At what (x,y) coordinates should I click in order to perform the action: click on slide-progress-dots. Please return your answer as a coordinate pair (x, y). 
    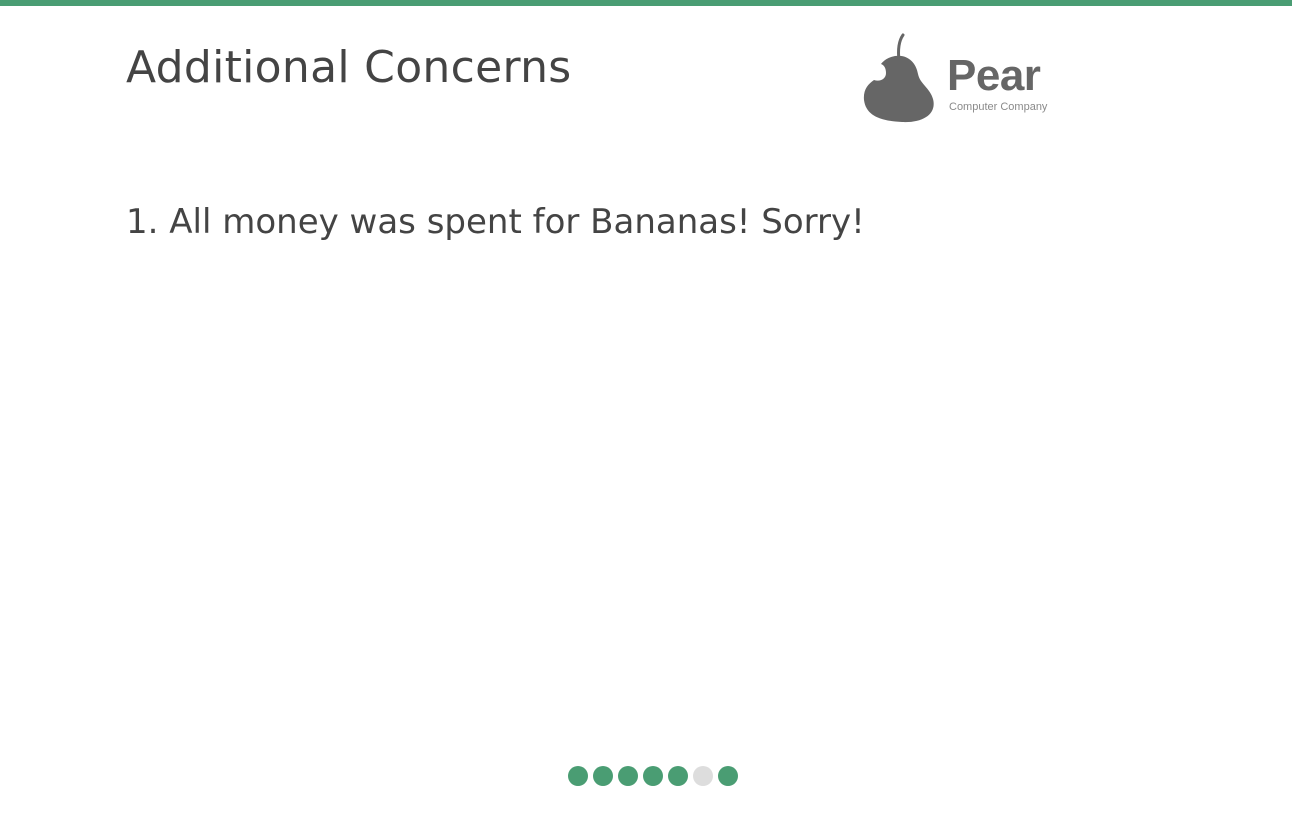
    Looking at the image, I should click on (653, 776).